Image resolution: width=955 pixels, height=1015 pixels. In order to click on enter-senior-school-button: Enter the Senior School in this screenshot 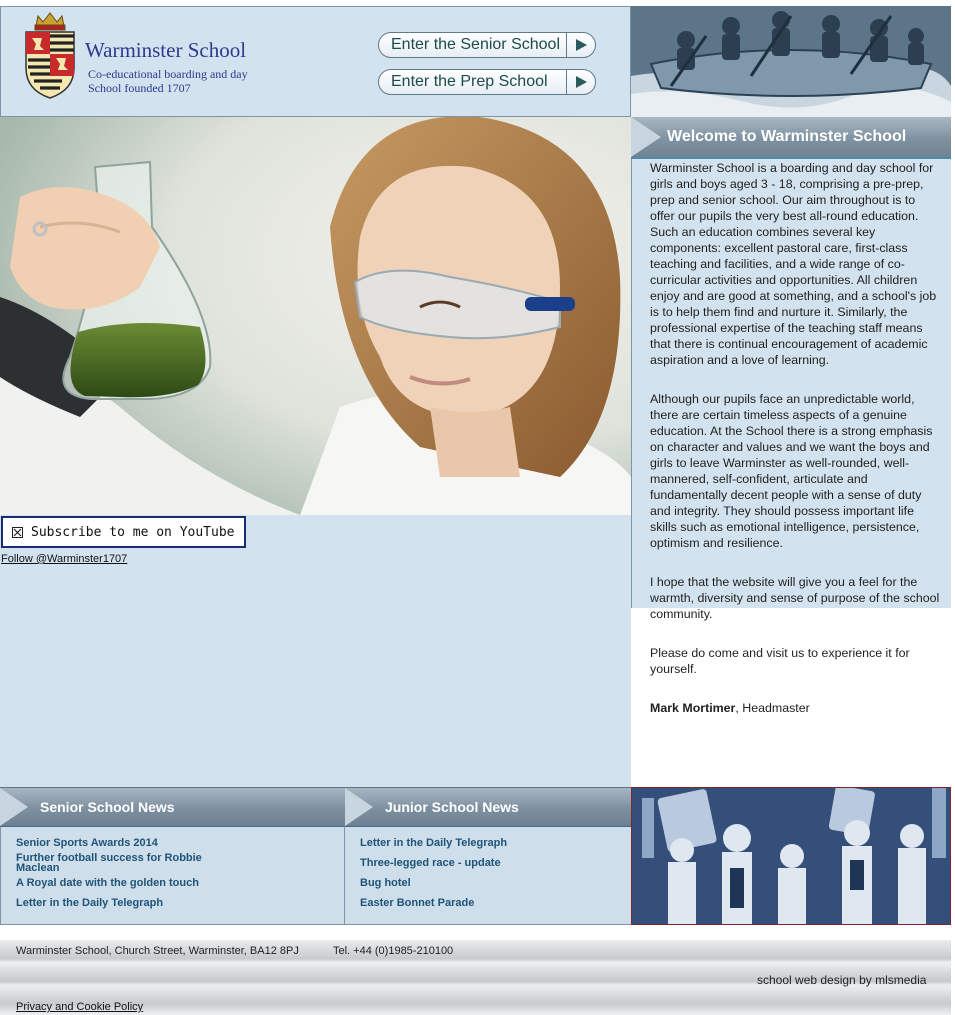, I will do `click(487, 45)`.